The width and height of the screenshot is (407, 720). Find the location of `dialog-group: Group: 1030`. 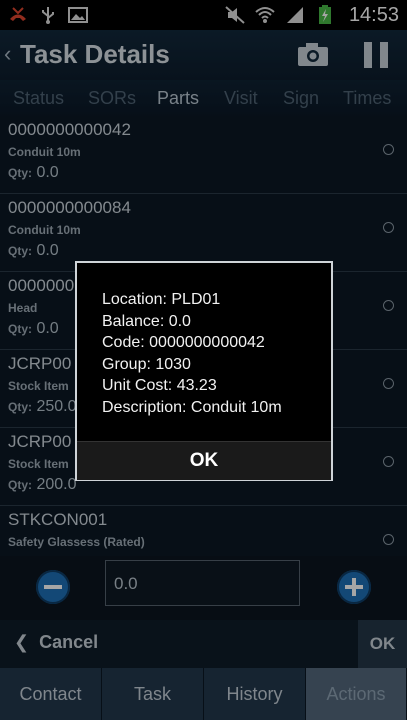

dialog-group: Group: 1030 is located at coordinates (146, 364).